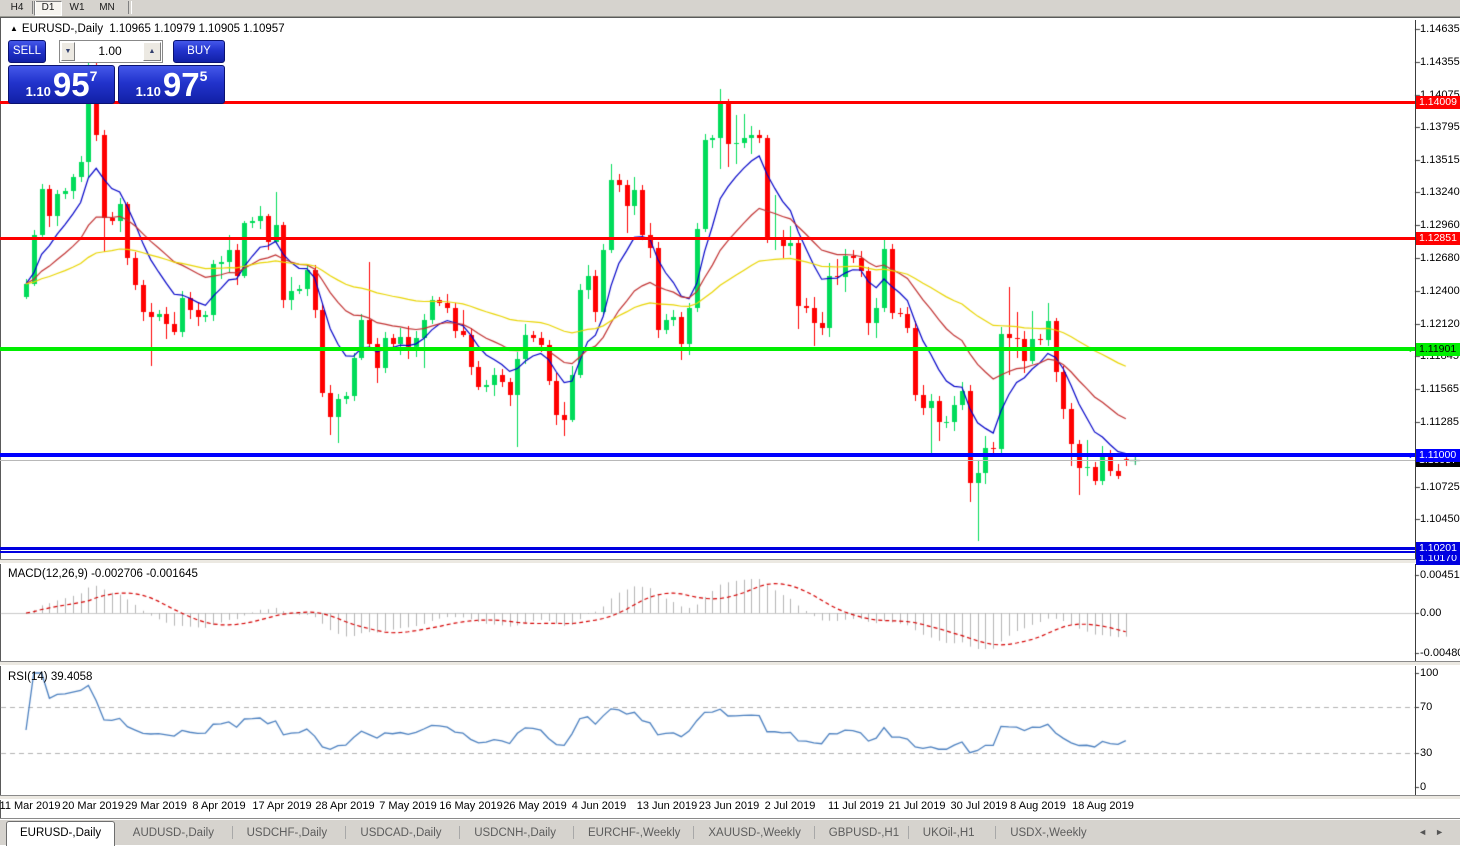 The height and width of the screenshot is (846, 1460). I want to click on price-axis-label: 1.14355, so click(1440, 61).